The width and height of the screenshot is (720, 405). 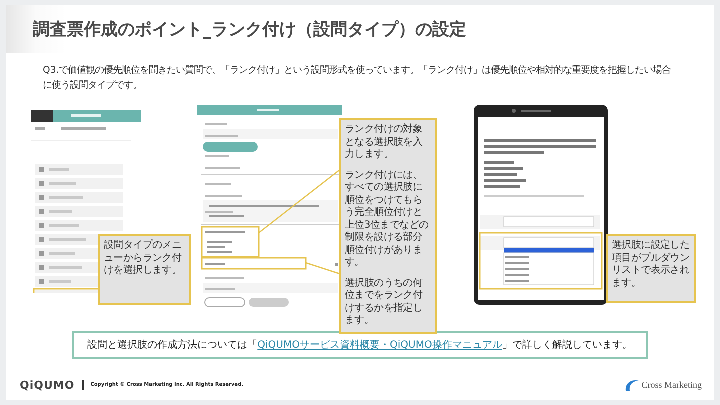 I want to click on brand-logo: QiQUMO, so click(x=47, y=385).